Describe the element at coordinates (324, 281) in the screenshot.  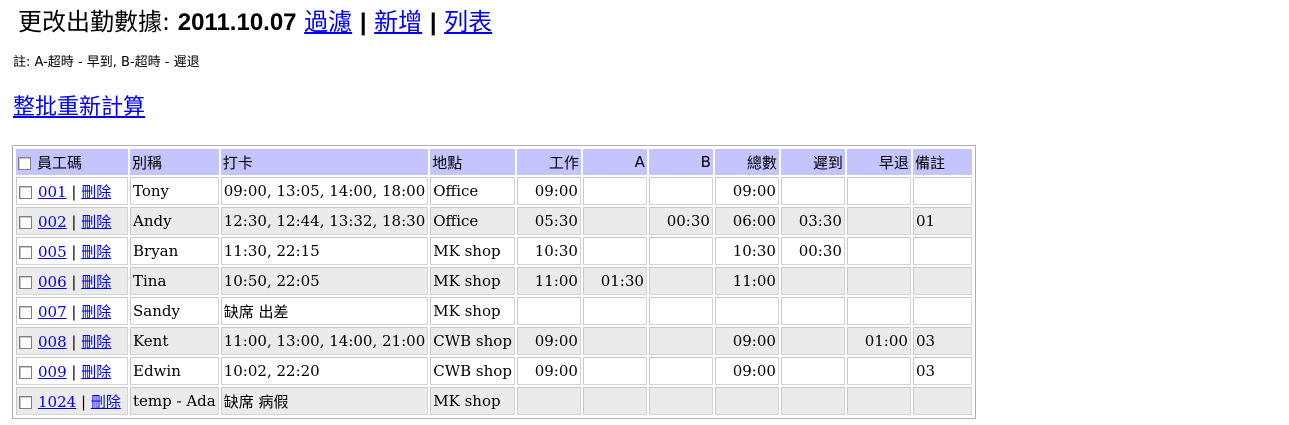
I see `cell-punch-times: 10:50, 22:05` at that location.